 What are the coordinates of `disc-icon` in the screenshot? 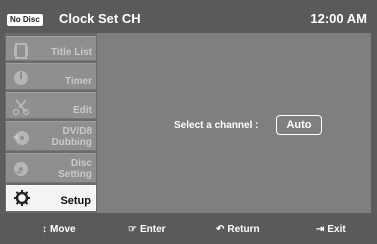 It's located at (21, 169).